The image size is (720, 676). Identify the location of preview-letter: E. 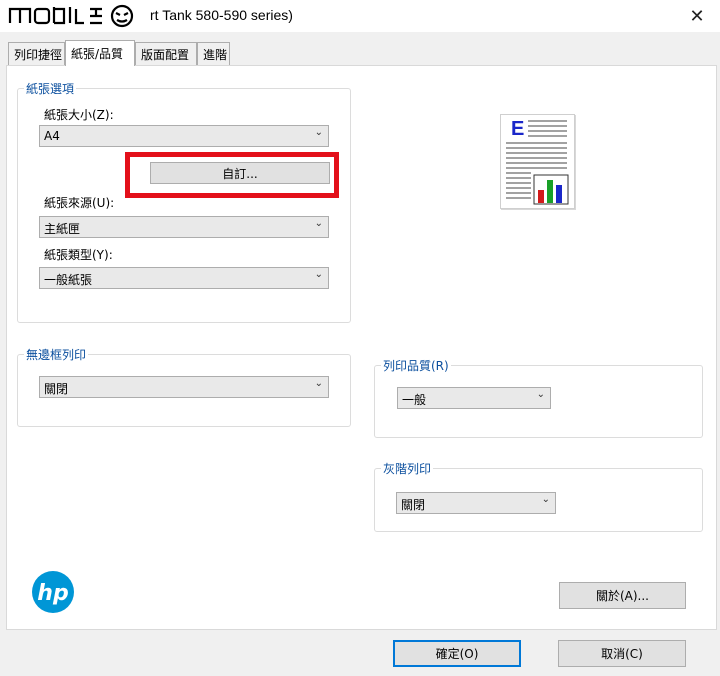
(517, 129).